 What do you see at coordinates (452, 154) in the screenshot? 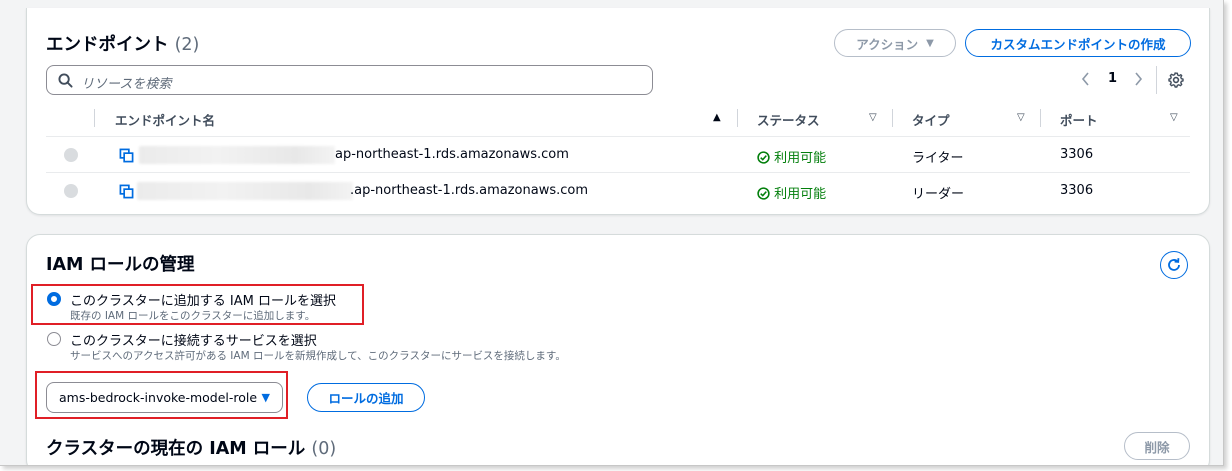
I see `endpoint-name-suffix: ap-northeast-1.rds.amazonaws.com` at bounding box center [452, 154].